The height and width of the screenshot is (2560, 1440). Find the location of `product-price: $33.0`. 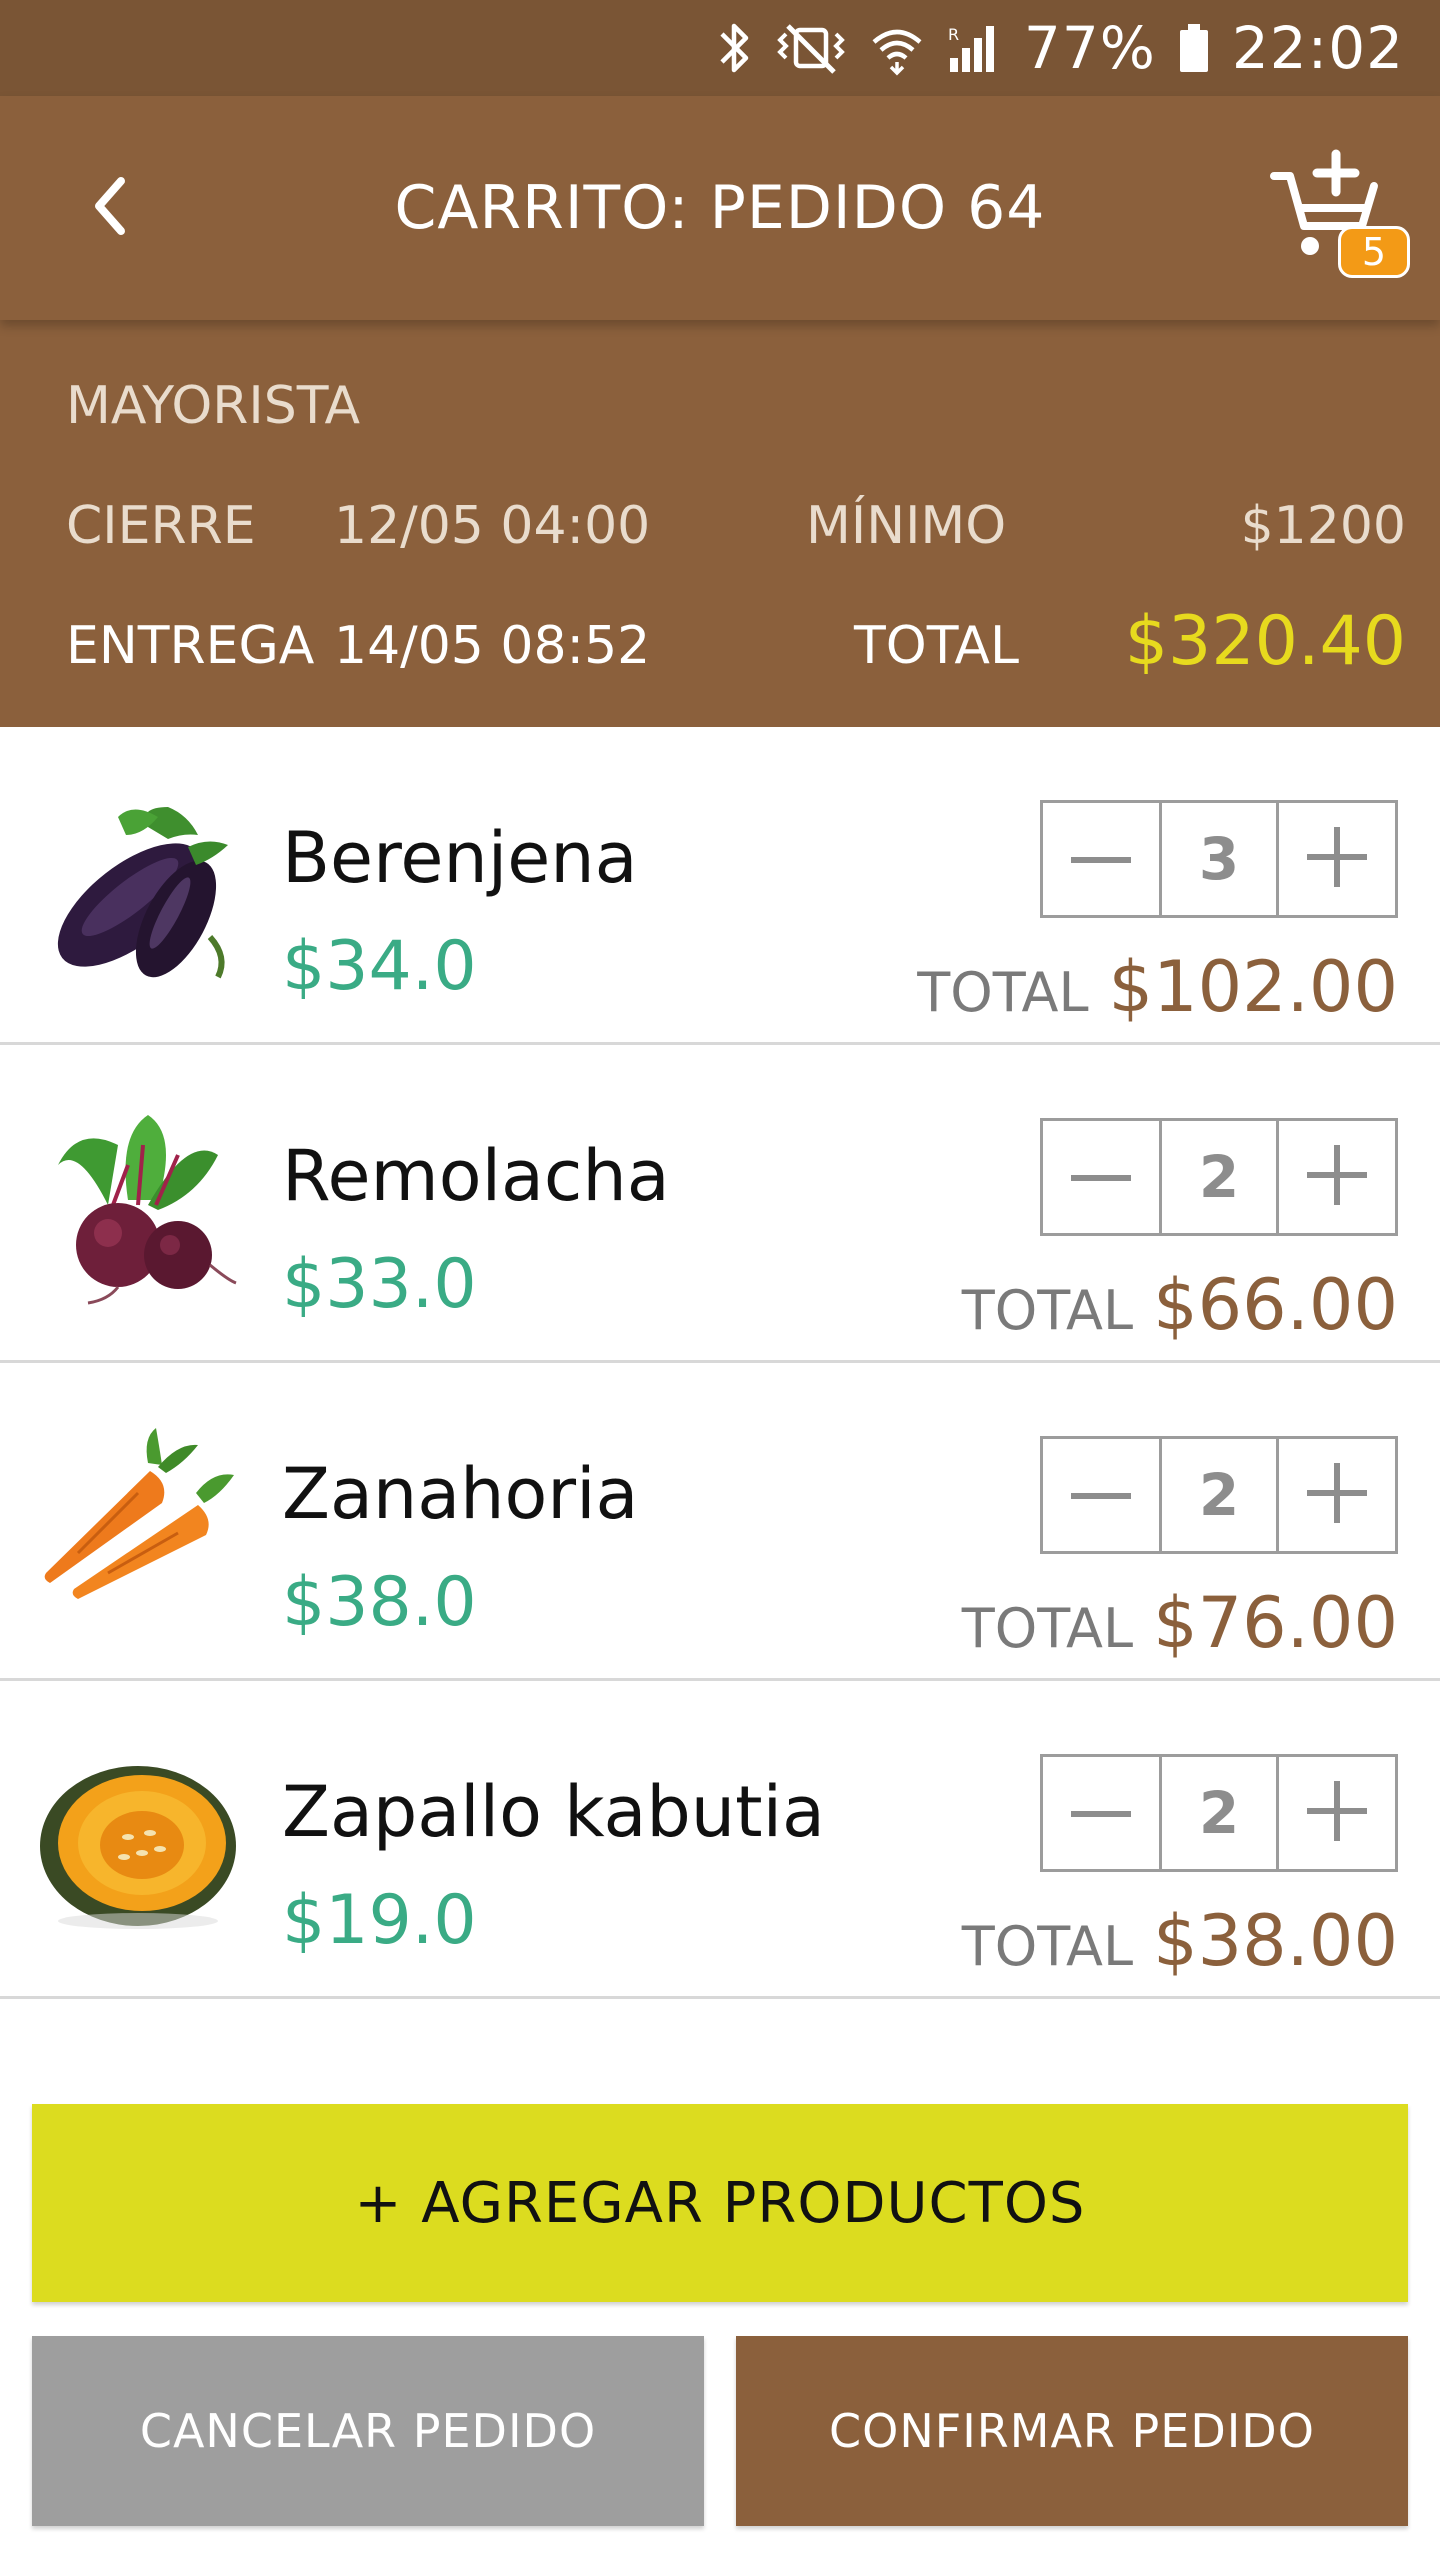

product-price: $33.0 is located at coordinates (379, 1284).